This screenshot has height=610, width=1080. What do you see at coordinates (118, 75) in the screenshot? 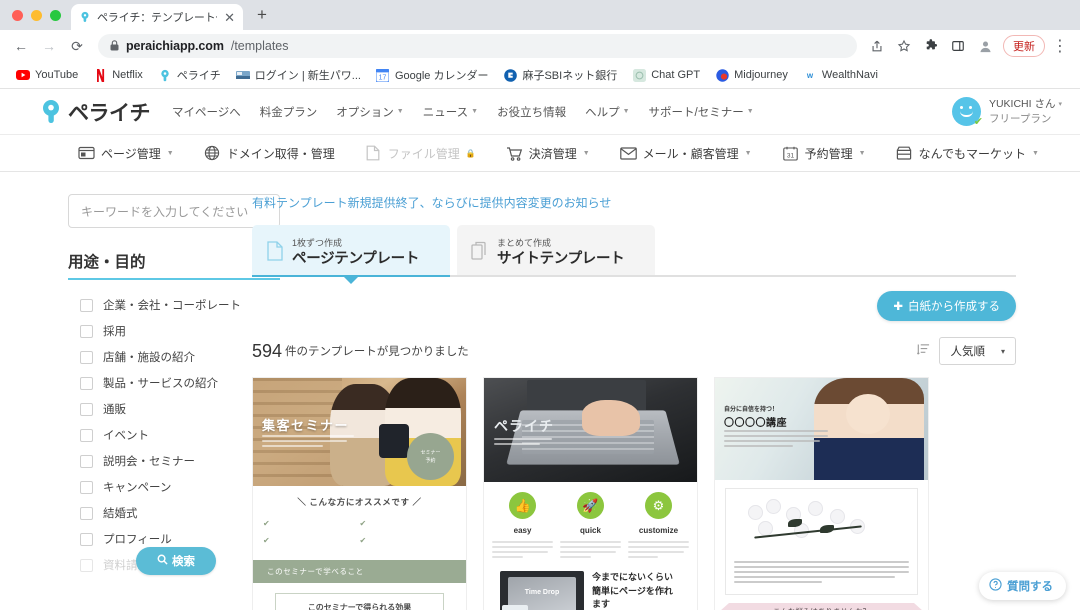
I see `bookmark-netflix: Netflix` at bounding box center [118, 75].